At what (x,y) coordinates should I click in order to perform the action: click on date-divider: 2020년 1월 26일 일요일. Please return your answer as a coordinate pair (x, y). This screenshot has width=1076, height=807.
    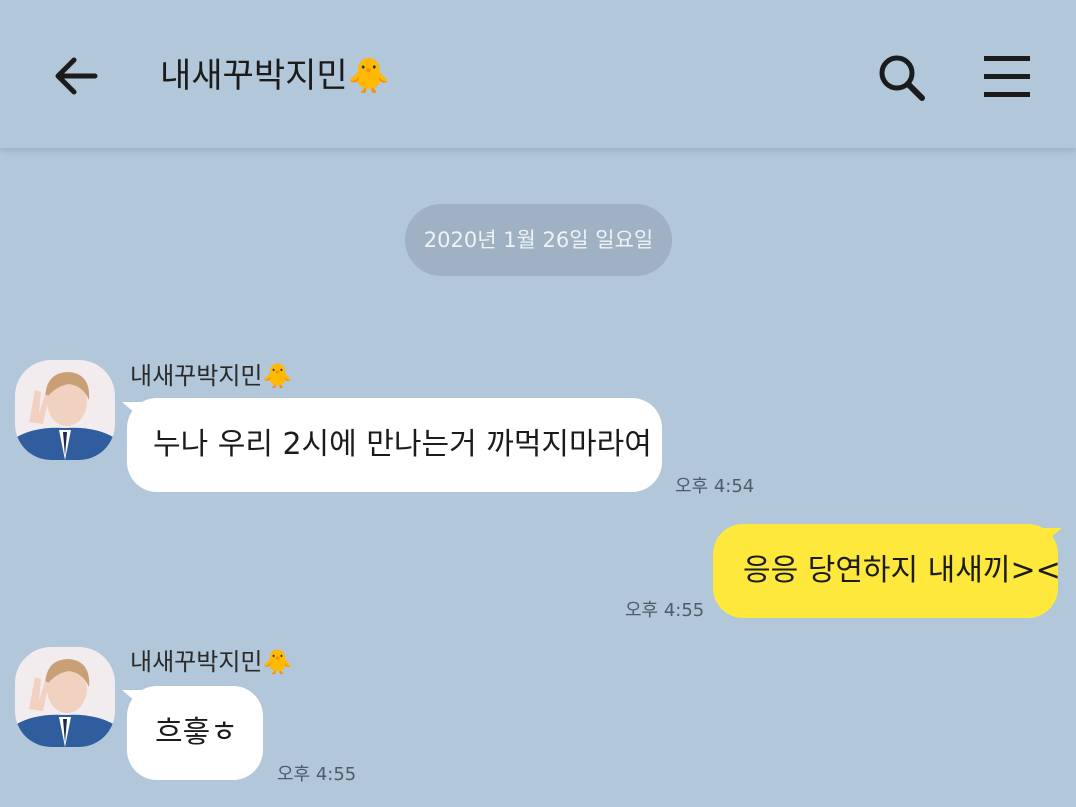
    Looking at the image, I should click on (538, 240).